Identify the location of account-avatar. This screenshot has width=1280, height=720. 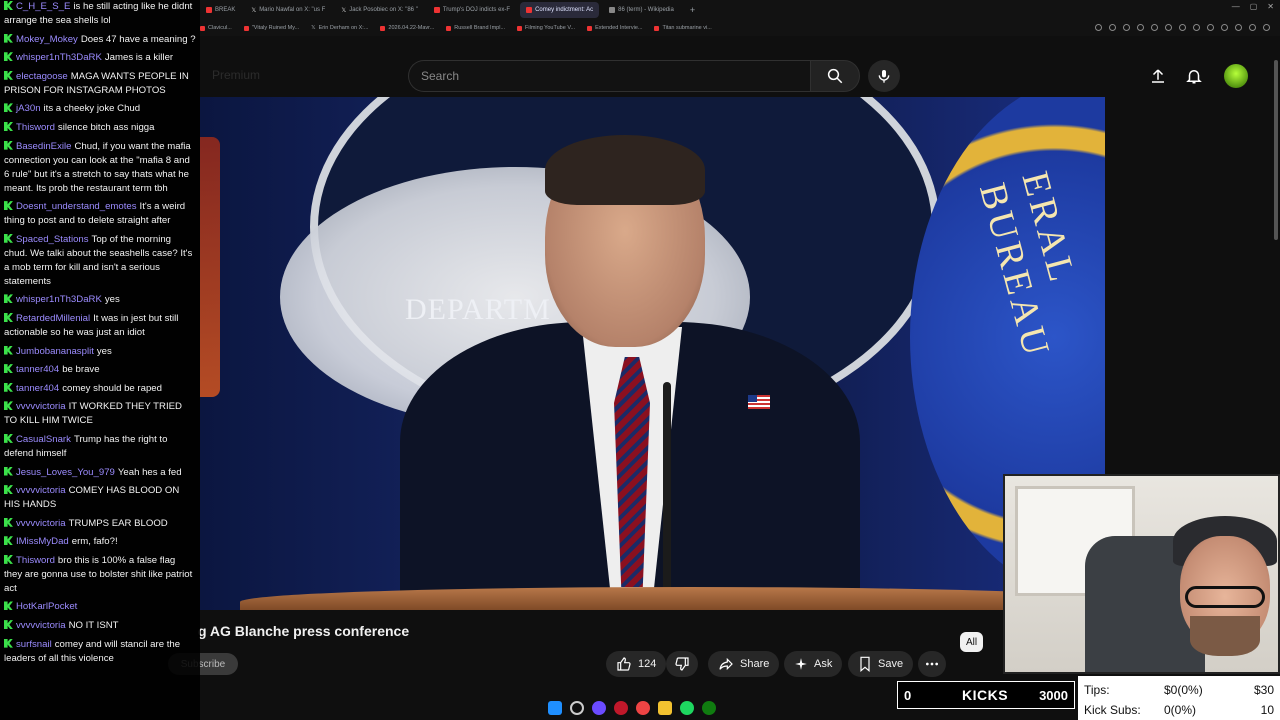
(1236, 76).